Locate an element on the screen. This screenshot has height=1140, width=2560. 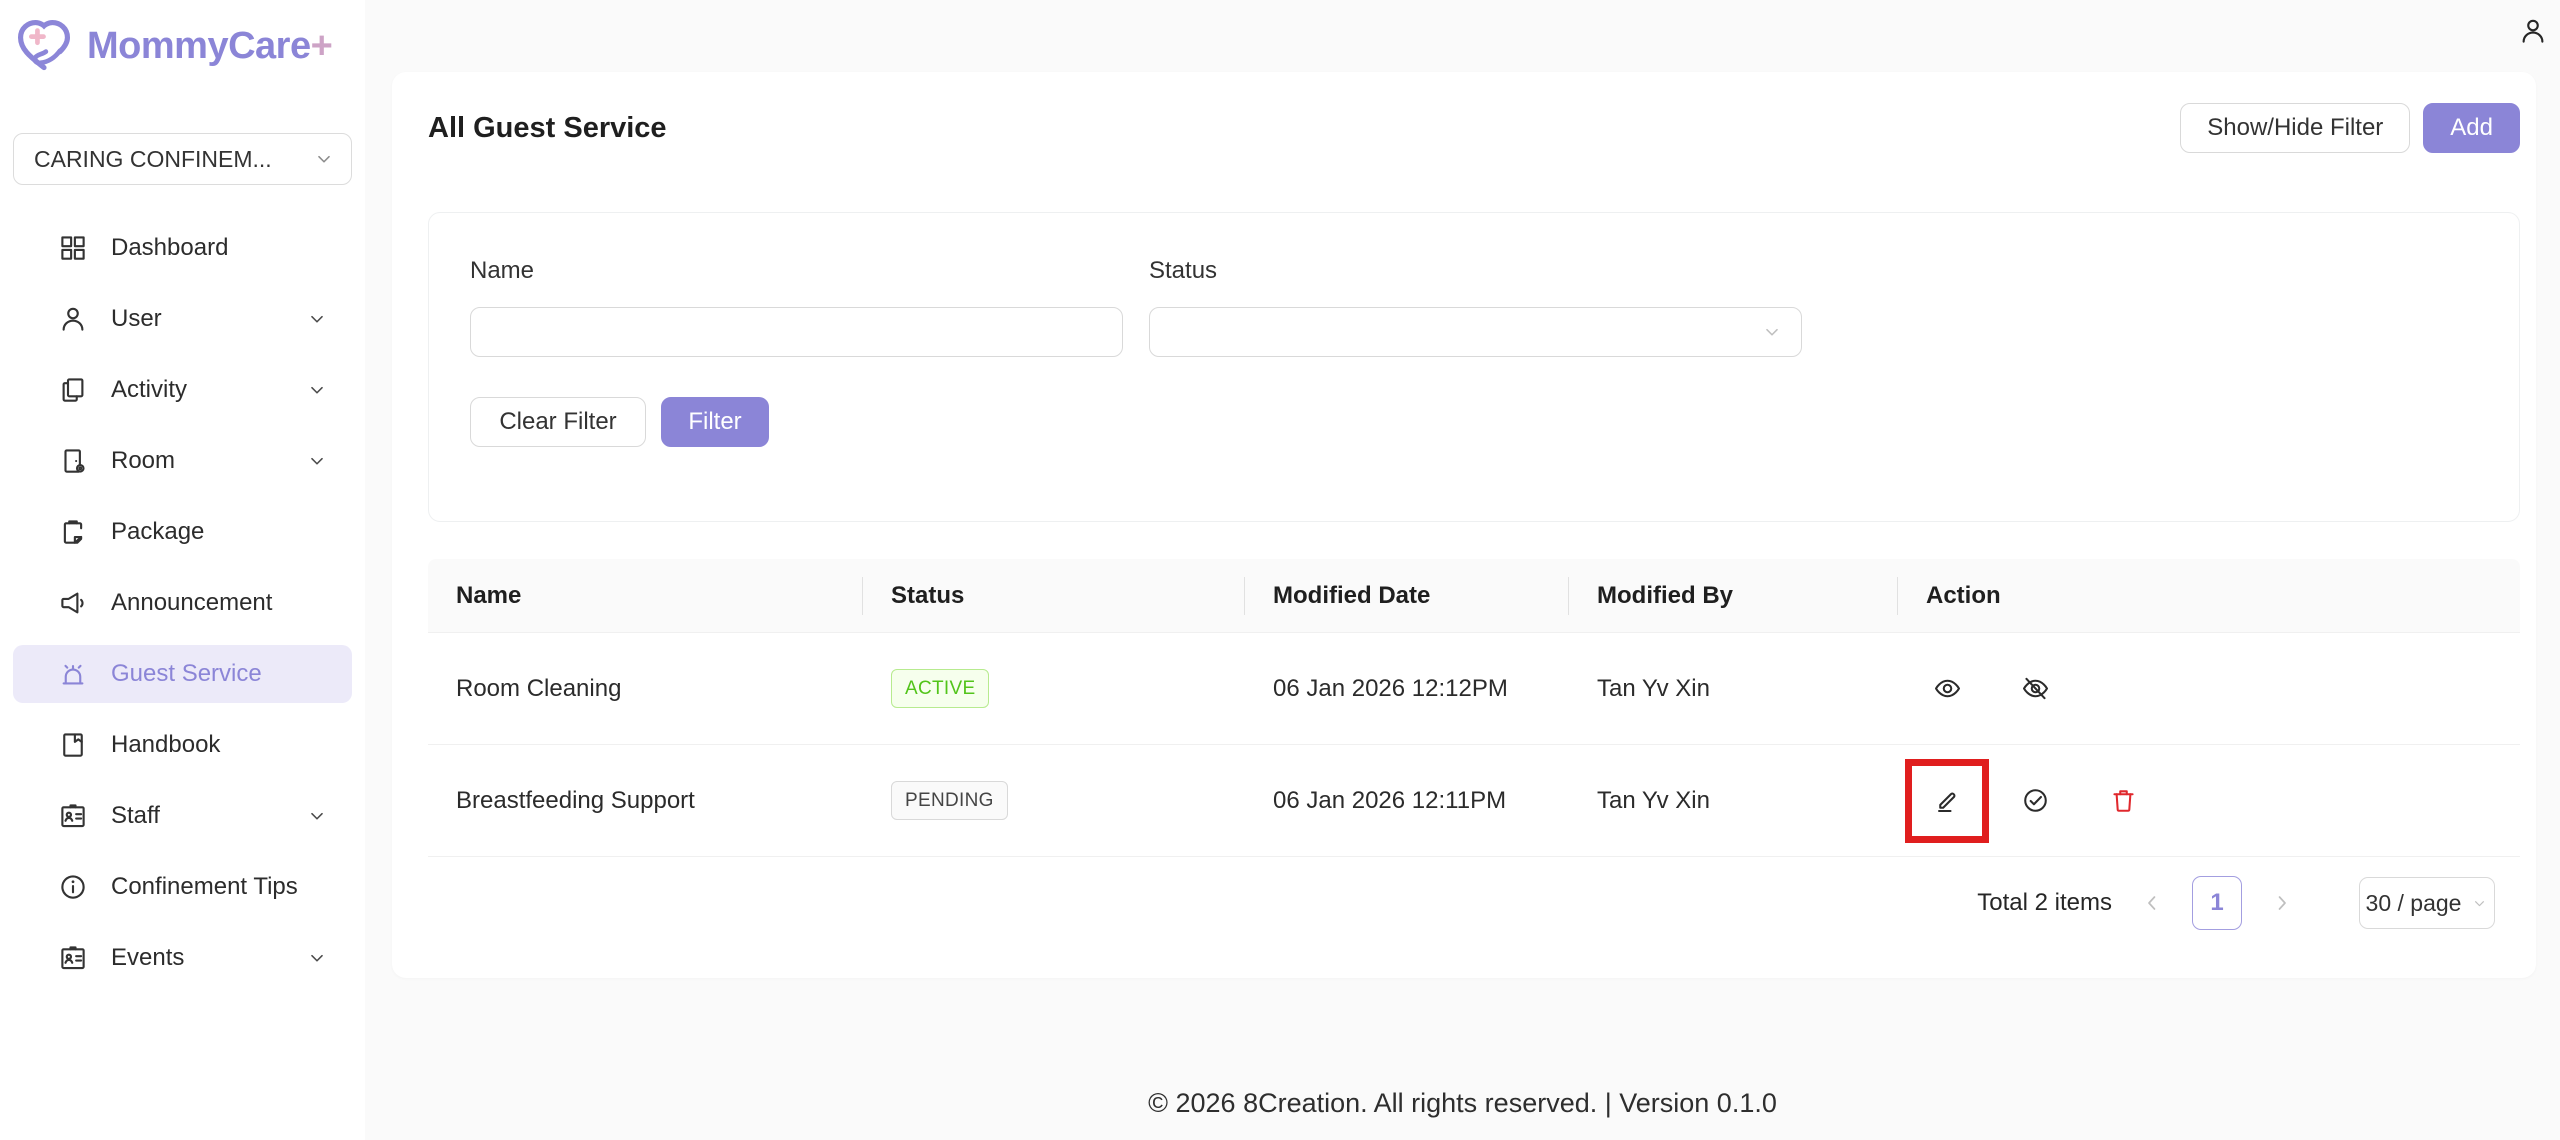
package-clipboard-icon is located at coordinates (73, 532).